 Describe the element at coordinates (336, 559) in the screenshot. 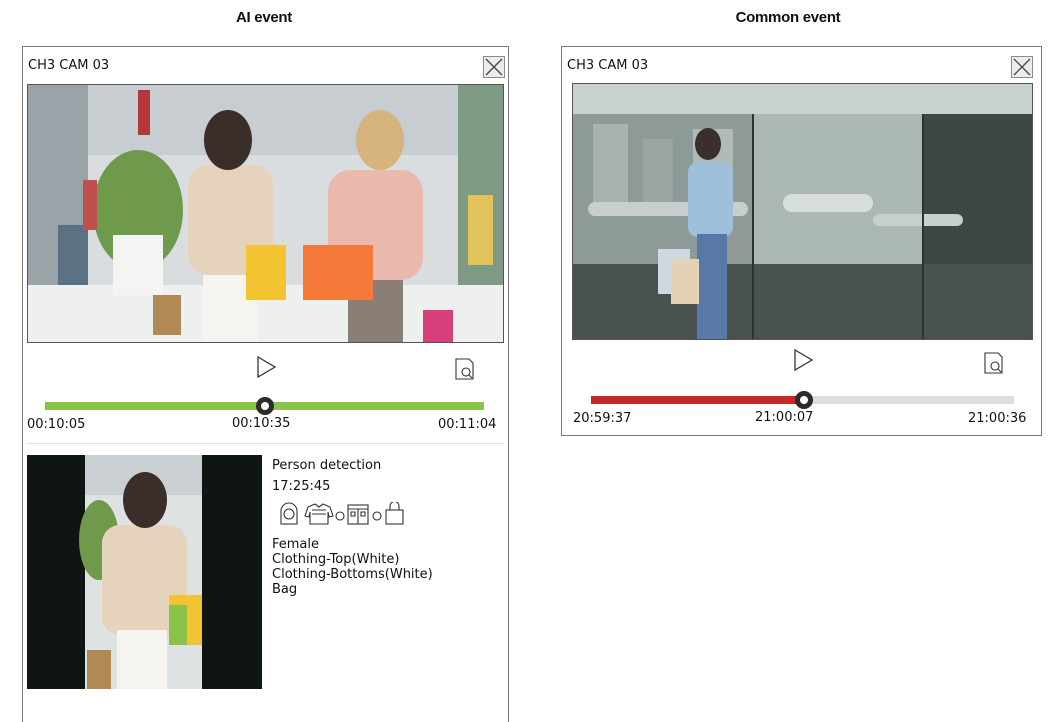

I see `attribute-top: Clothing-Top(White)` at that location.